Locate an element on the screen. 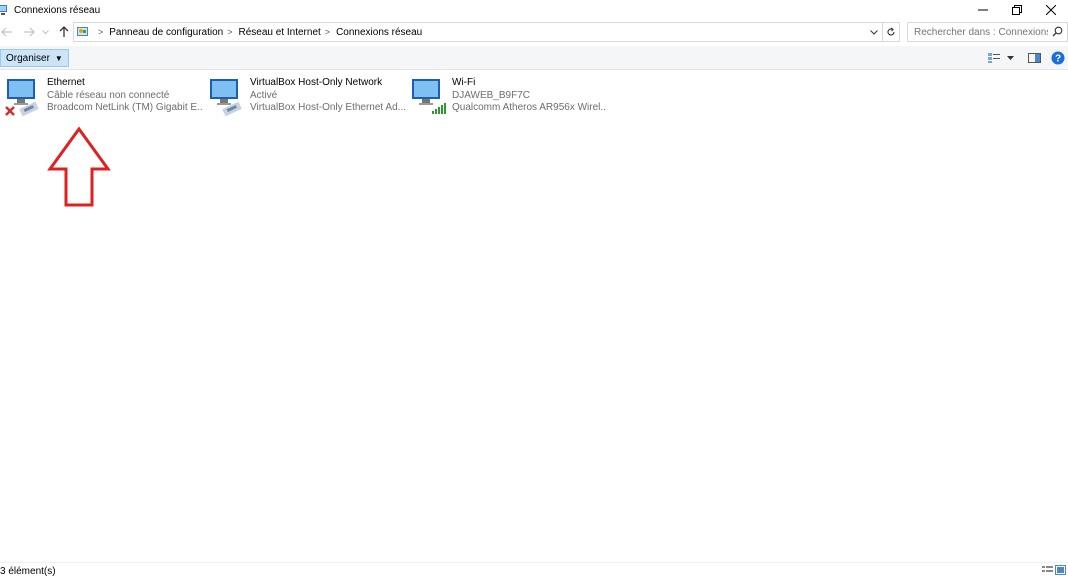  organize-button: Organiser ▼ is located at coordinates (34, 58).